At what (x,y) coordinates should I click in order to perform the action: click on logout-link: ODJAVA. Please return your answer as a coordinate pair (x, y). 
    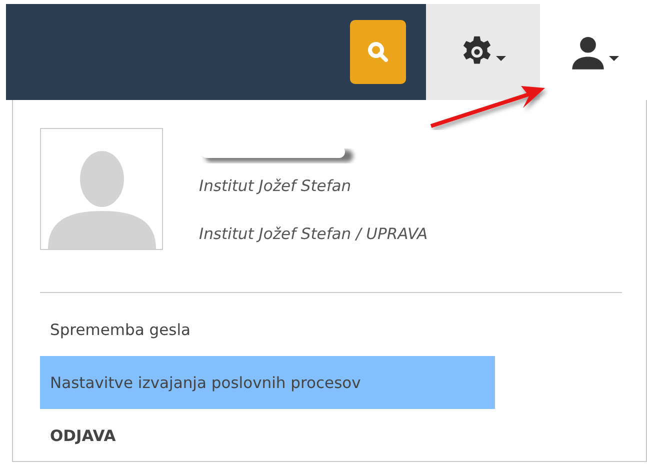
    Looking at the image, I should click on (267, 435).